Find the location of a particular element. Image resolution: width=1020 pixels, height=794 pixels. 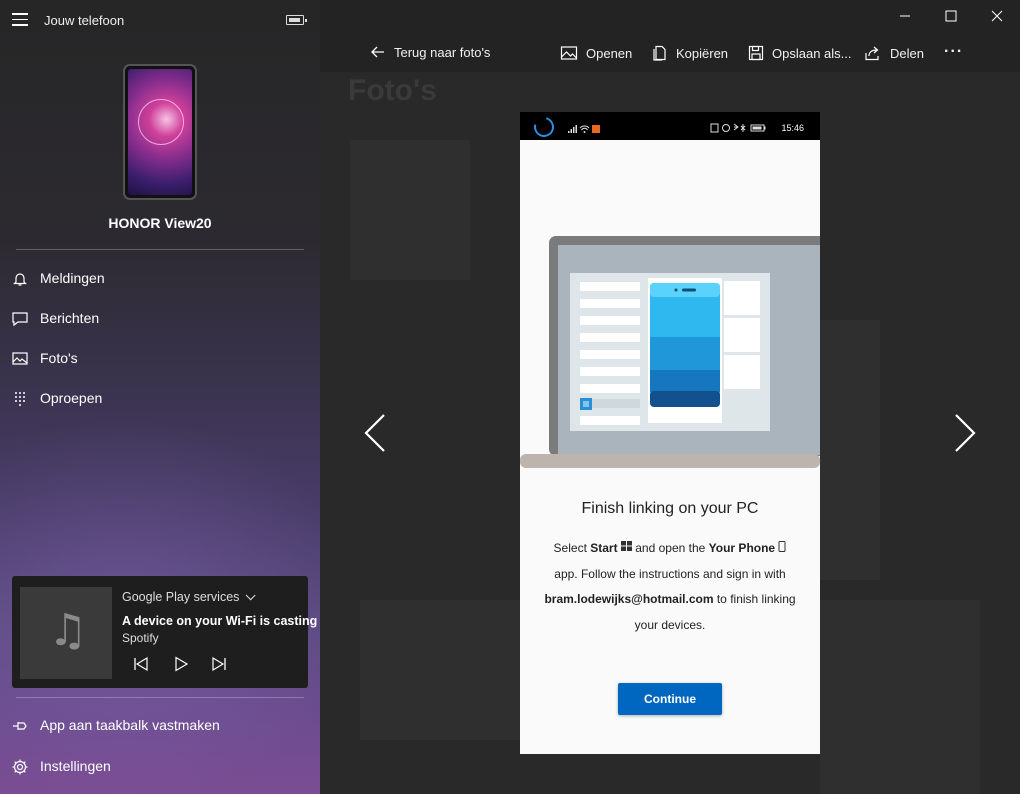

instruction-text: Select is located at coordinates (572, 548).